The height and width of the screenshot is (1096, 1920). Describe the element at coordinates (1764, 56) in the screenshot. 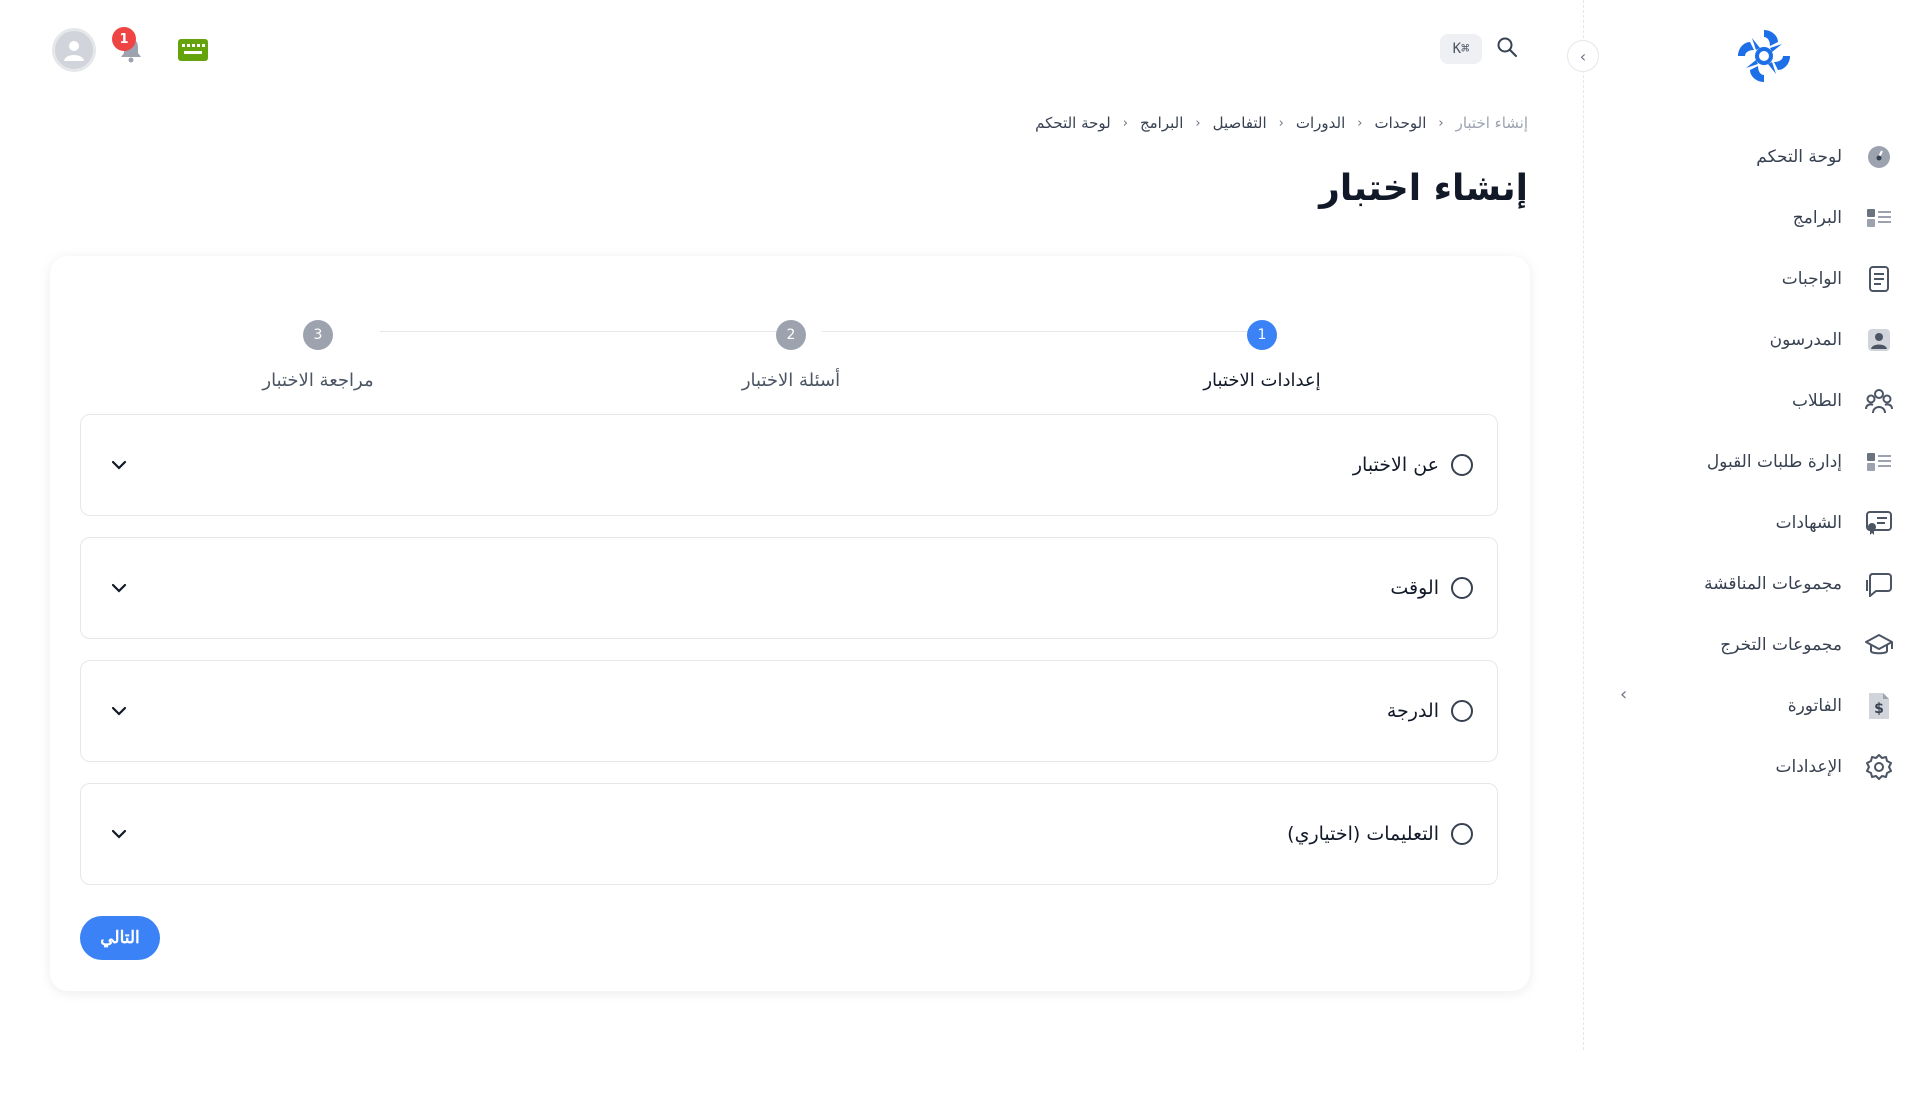

I see `app-logo` at that location.